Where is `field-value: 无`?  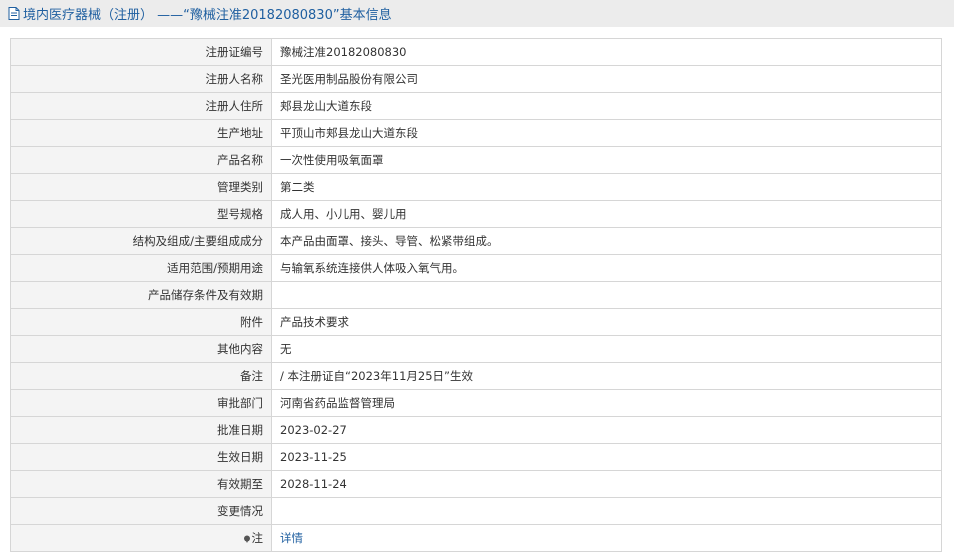 field-value: 无 is located at coordinates (606, 349).